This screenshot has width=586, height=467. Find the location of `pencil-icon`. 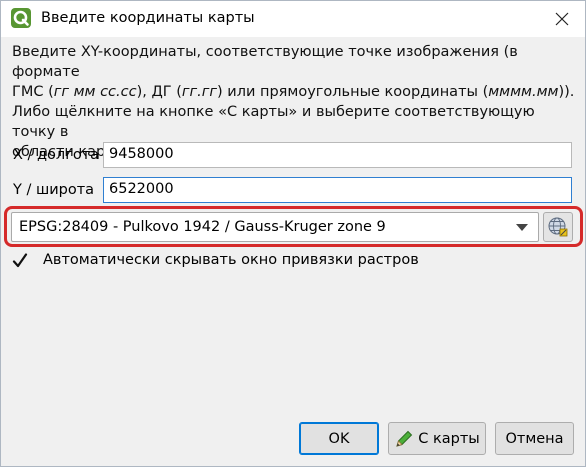

pencil-icon is located at coordinates (404, 439).